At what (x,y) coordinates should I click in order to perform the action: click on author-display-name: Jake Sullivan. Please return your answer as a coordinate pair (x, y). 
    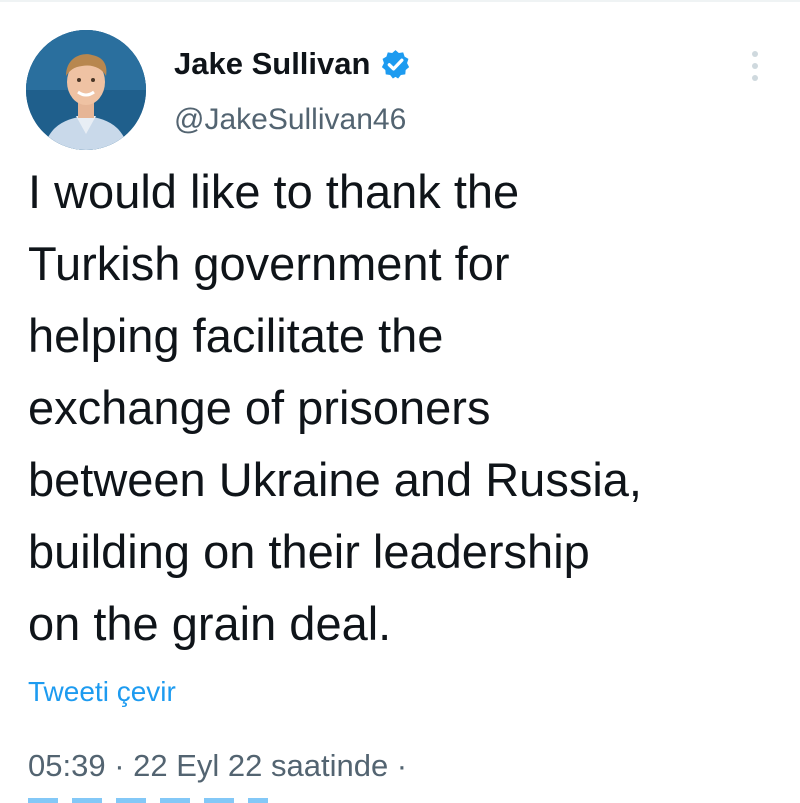
    Looking at the image, I should click on (272, 64).